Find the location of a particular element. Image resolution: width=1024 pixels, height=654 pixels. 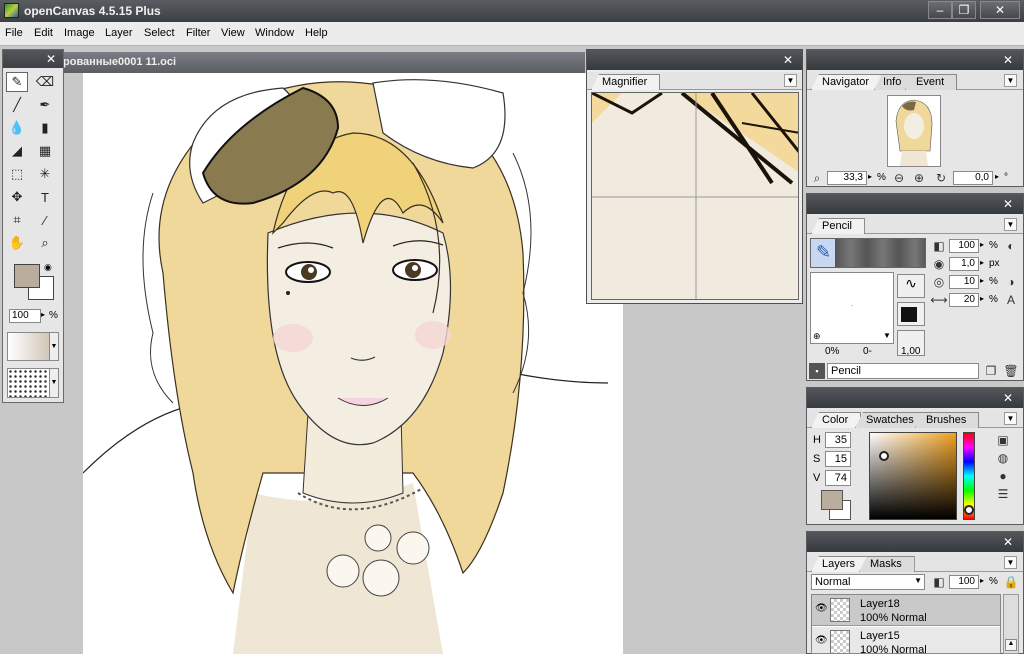

navigator-zoom-field: 33,3 is located at coordinates (847, 178).